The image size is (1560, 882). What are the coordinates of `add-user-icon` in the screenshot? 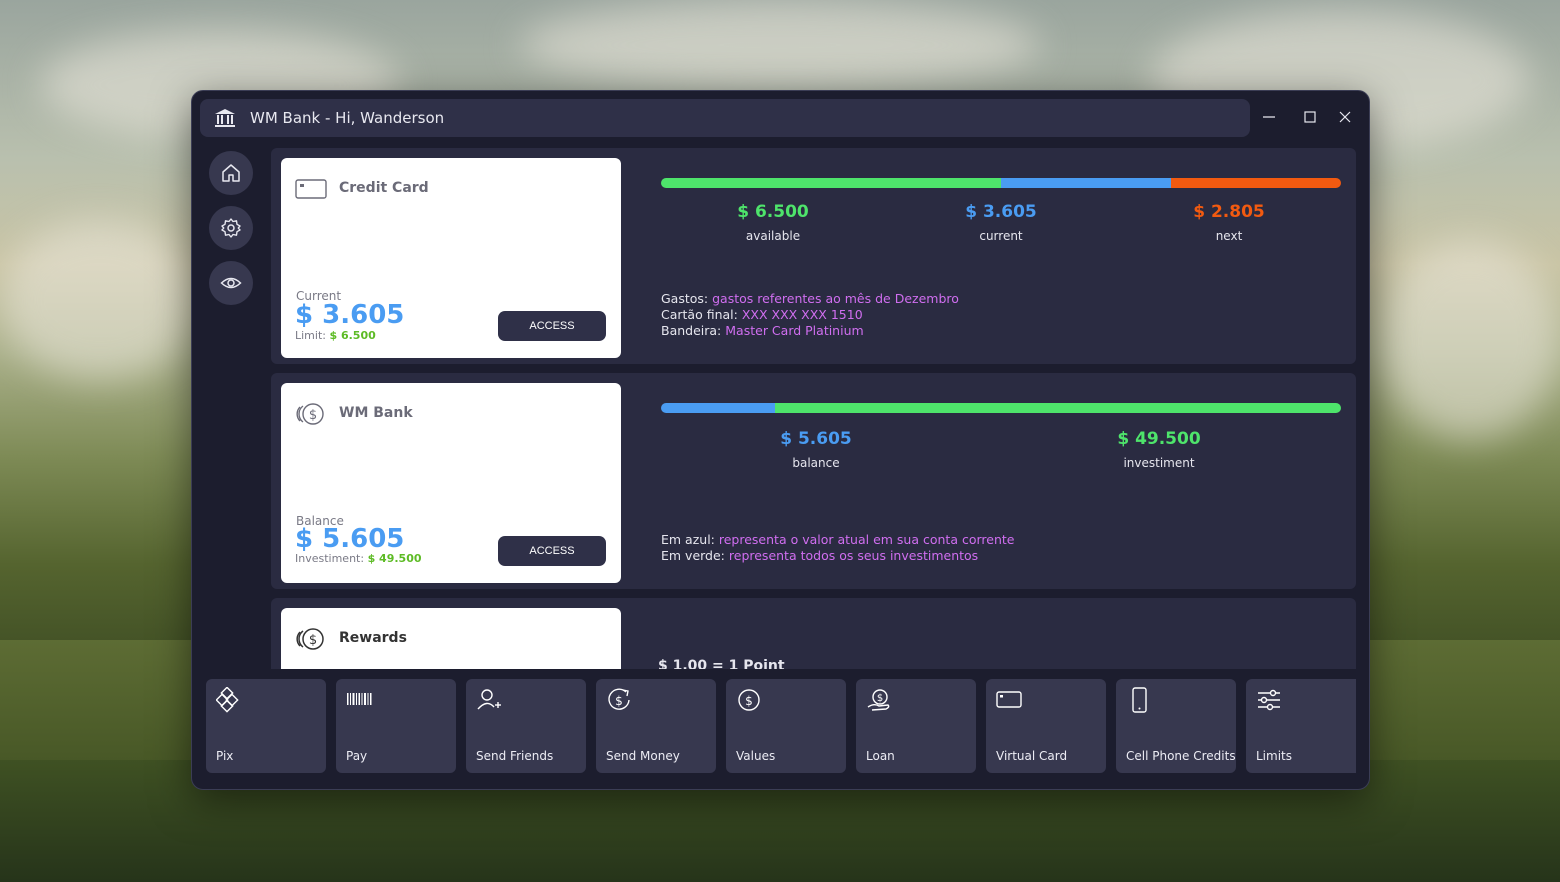 It's located at (489, 699).